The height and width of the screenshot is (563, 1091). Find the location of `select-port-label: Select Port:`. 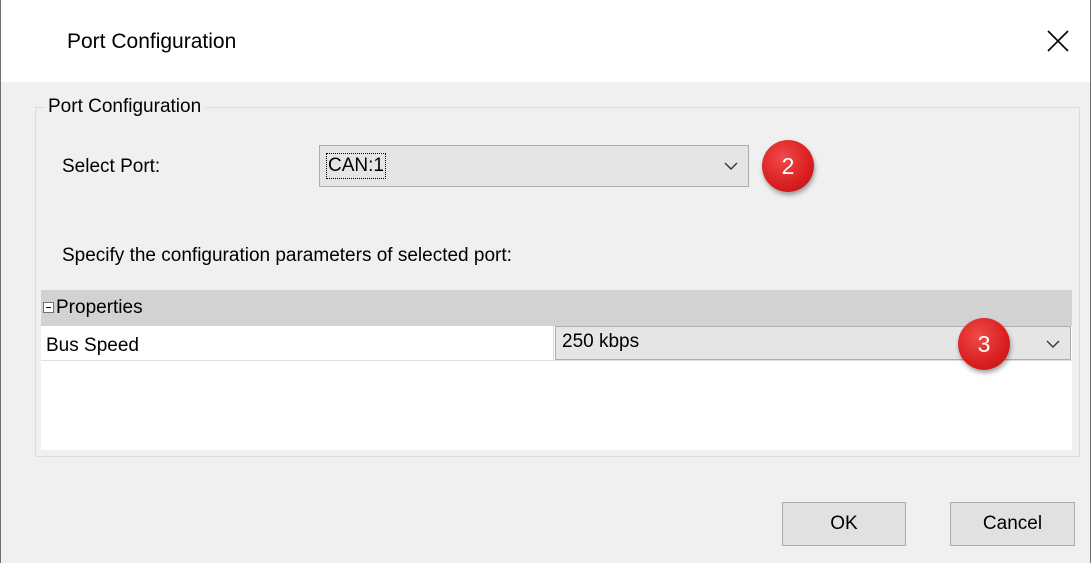

select-port-label: Select Port: is located at coordinates (111, 166).